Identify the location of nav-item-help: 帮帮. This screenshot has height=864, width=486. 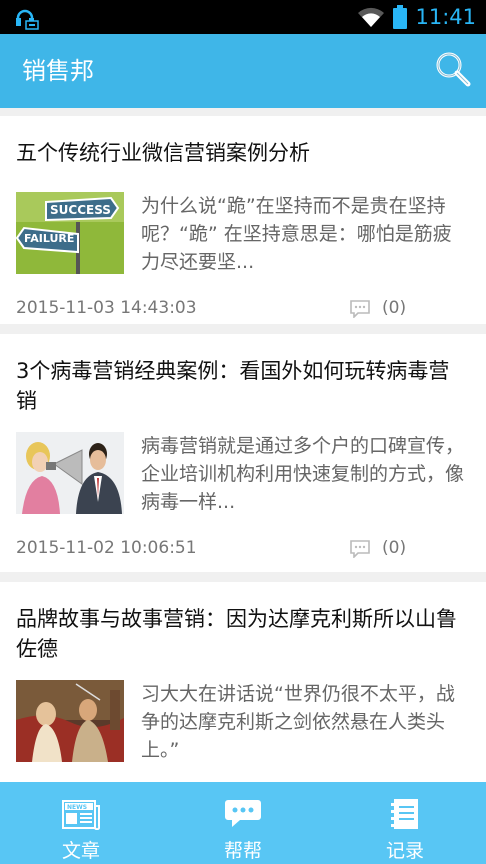
(243, 823).